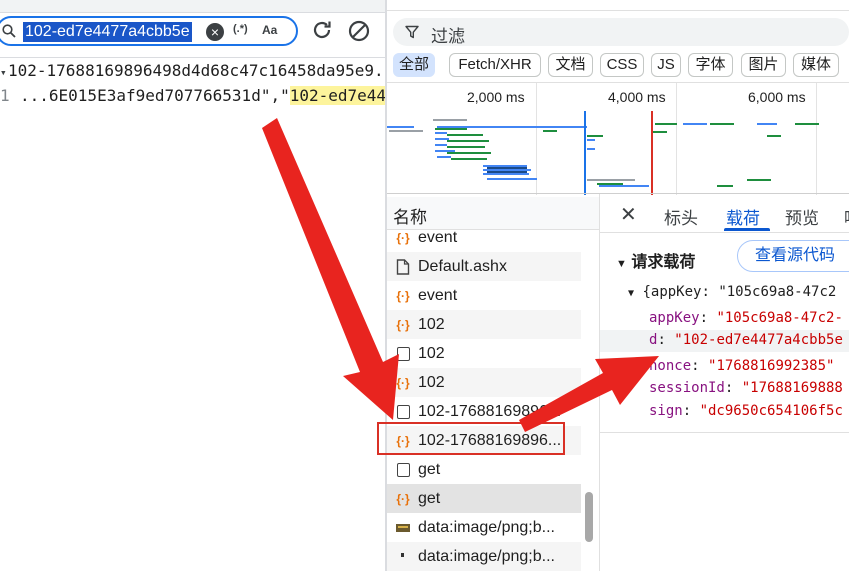 This screenshot has height=571, width=849. I want to click on network-timeline-overview: 2,000 ms 4,000 ms 6,000 ms, so click(618, 138).